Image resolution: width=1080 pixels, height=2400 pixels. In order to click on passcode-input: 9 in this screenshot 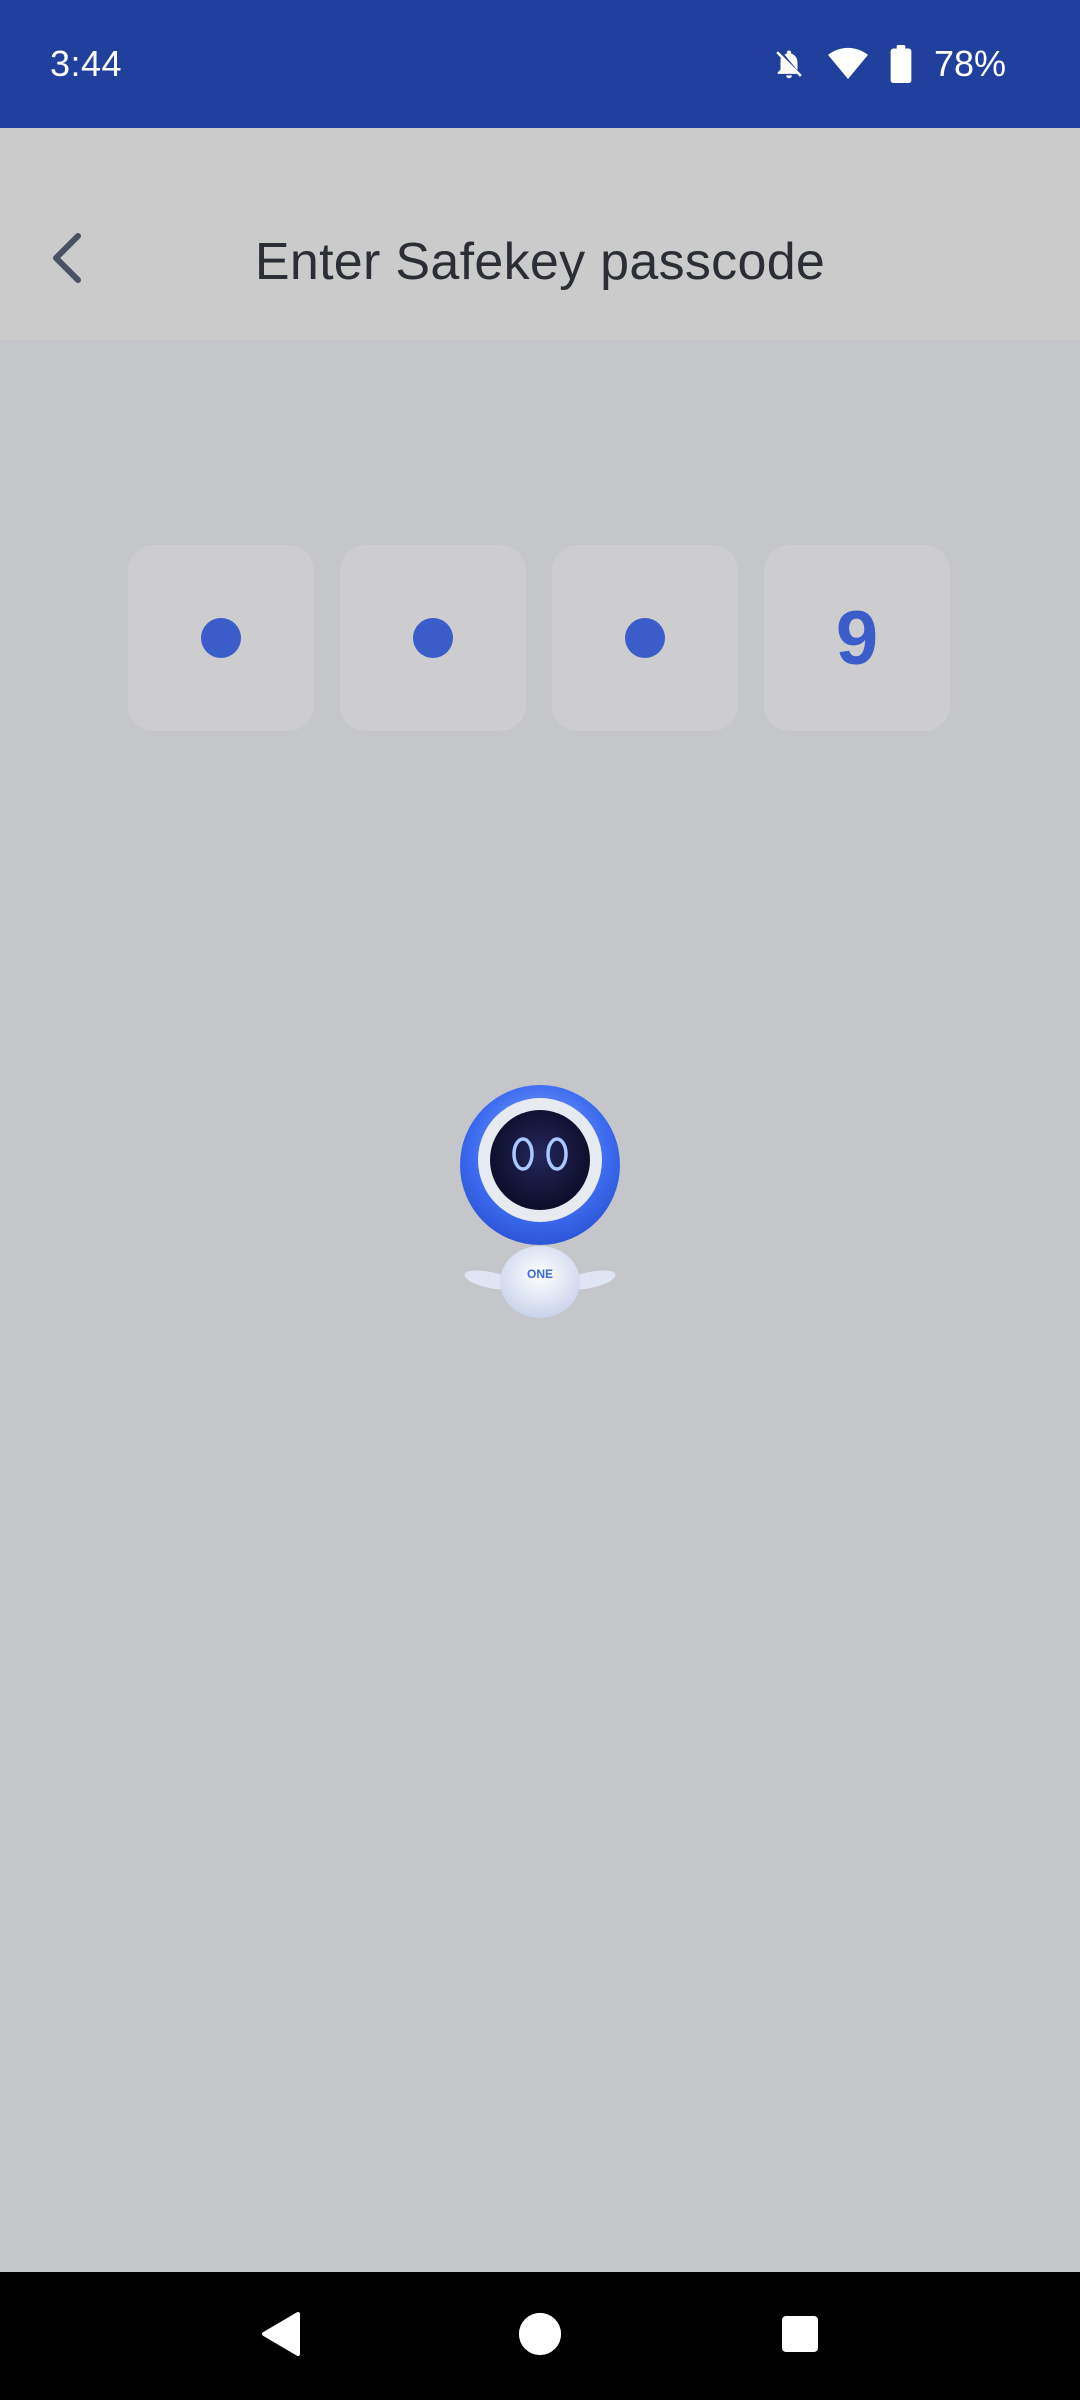, I will do `click(539, 638)`.